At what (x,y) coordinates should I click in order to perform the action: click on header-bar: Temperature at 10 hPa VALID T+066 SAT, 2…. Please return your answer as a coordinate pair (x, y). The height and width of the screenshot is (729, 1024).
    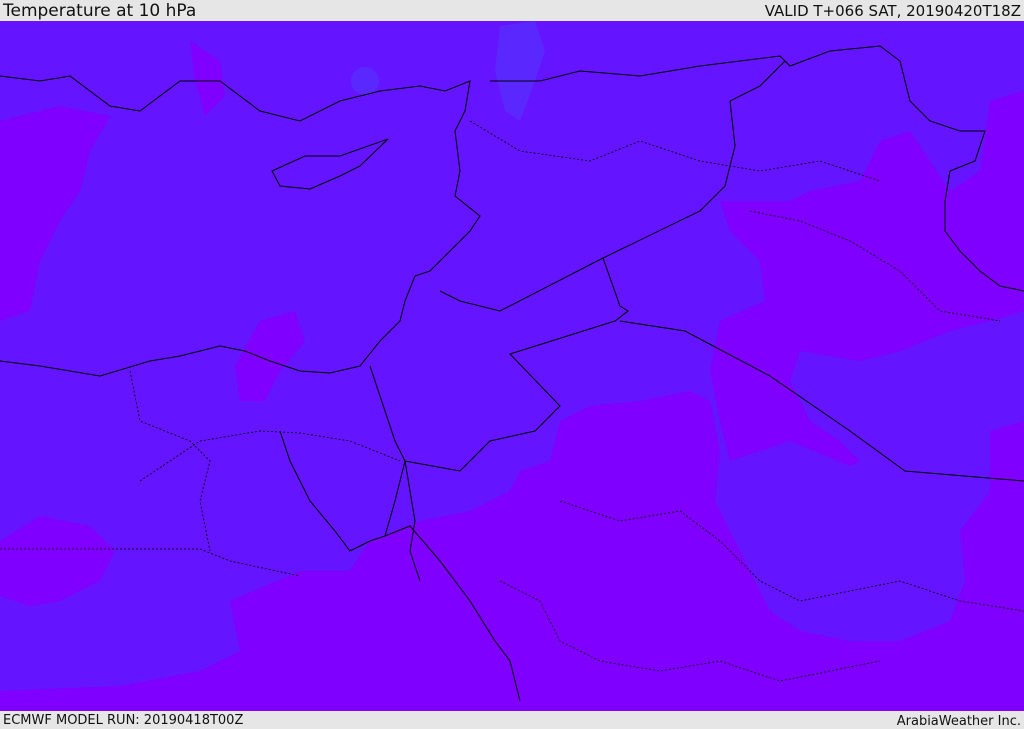
    Looking at the image, I should click on (512, 10).